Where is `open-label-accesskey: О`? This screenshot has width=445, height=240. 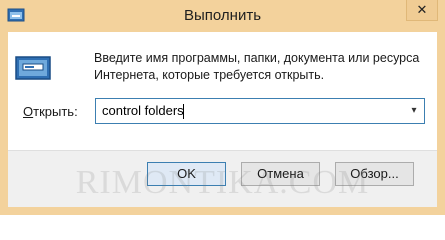
open-label-accesskey: О is located at coordinates (28, 111).